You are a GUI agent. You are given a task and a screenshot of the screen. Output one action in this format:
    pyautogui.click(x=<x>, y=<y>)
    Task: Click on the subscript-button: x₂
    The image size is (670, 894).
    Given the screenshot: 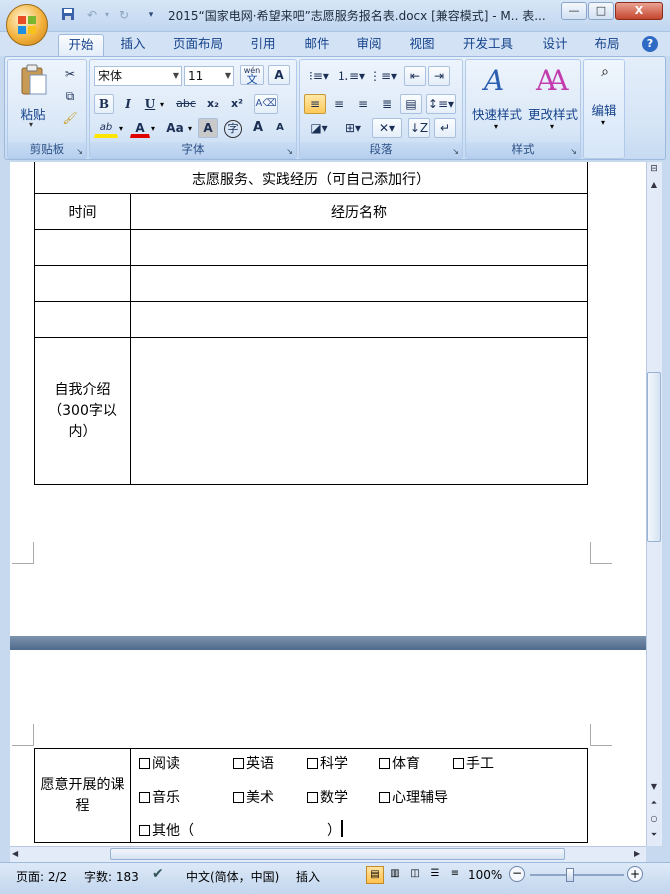 What is the action you would take?
    pyautogui.click(x=213, y=104)
    